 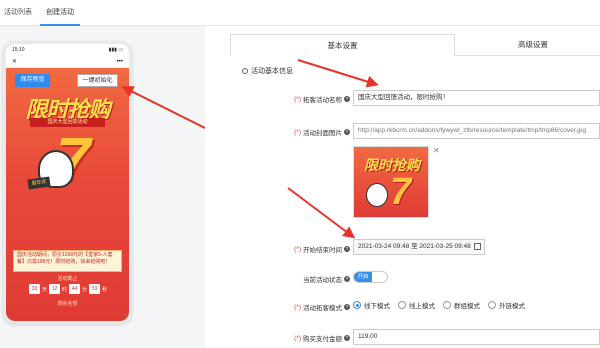 I want to click on activity-name-label: (*) 拓客活动名称 ?, so click(x=322, y=99).